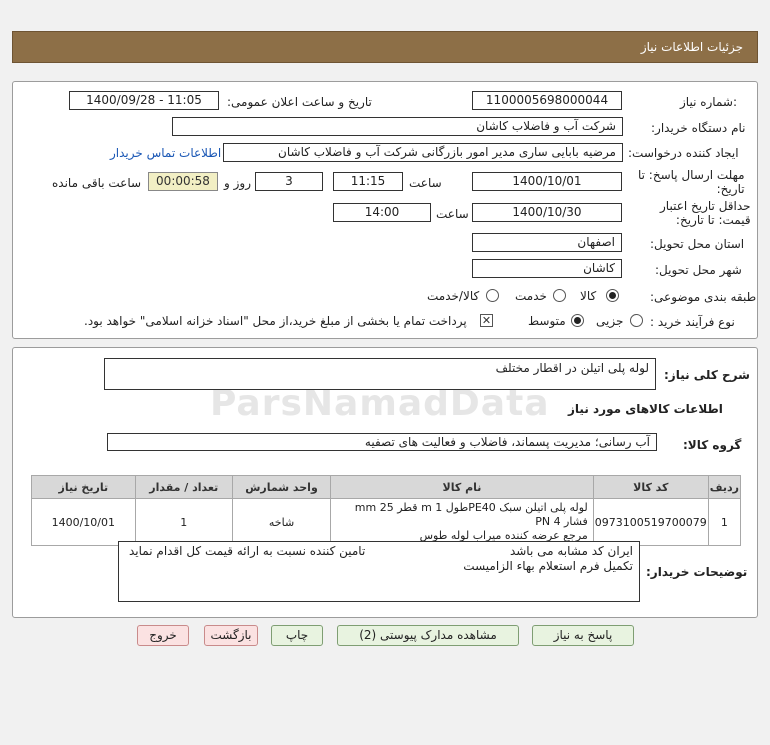 This screenshot has height=745, width=770. Describe the element at coordinates (698, 270) in the screenshot. I see `city-label: شهر محل تحویل:` at that location.